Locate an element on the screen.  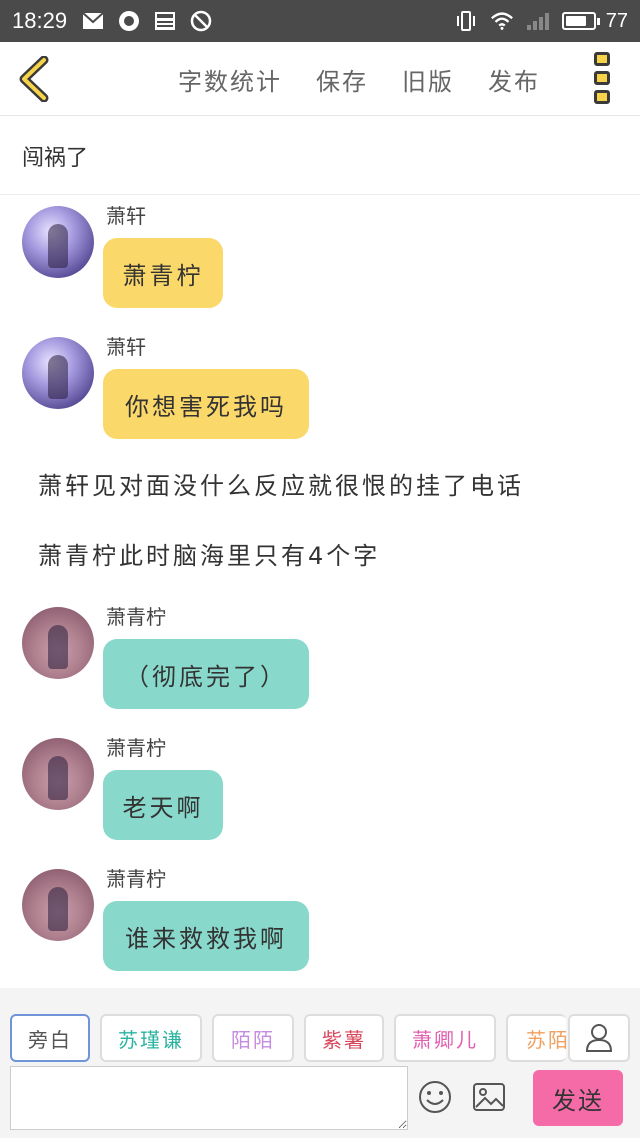
role-chip: 陌陌 is located at coordinates (253, 1038).